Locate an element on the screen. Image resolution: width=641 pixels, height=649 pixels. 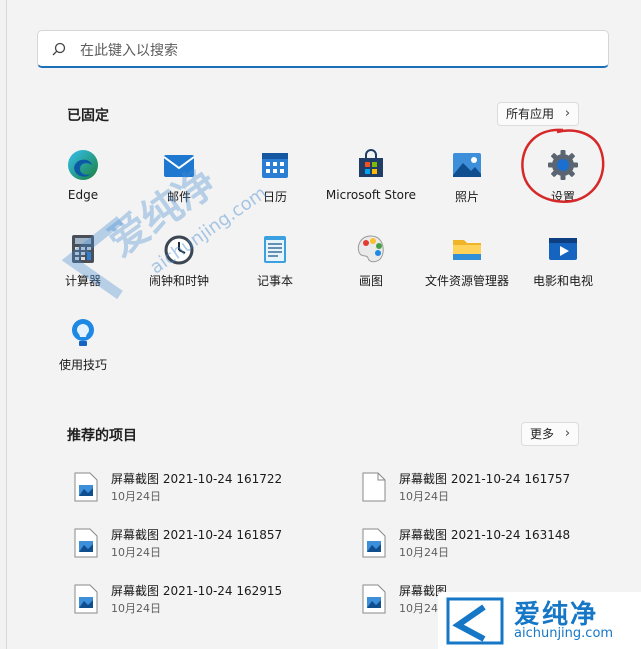
search-icon is located at coordinates (59, 49).